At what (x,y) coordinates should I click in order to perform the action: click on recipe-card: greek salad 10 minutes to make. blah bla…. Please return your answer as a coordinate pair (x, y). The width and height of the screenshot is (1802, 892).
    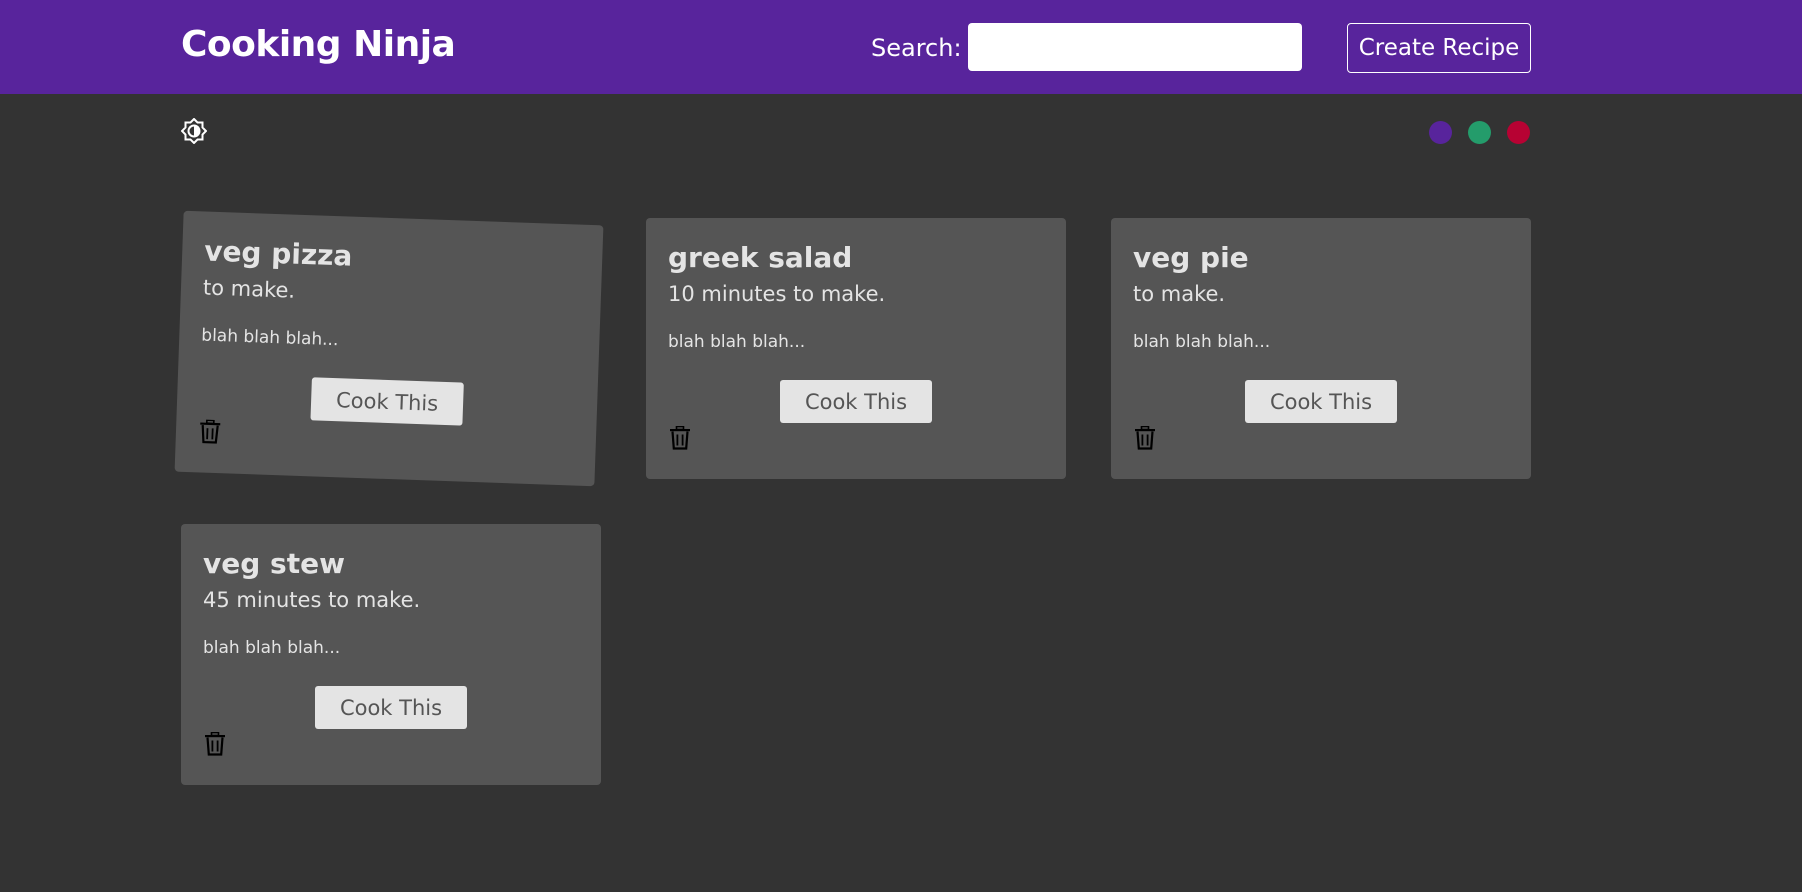
    Looking at the image, I should click on (856, 348).